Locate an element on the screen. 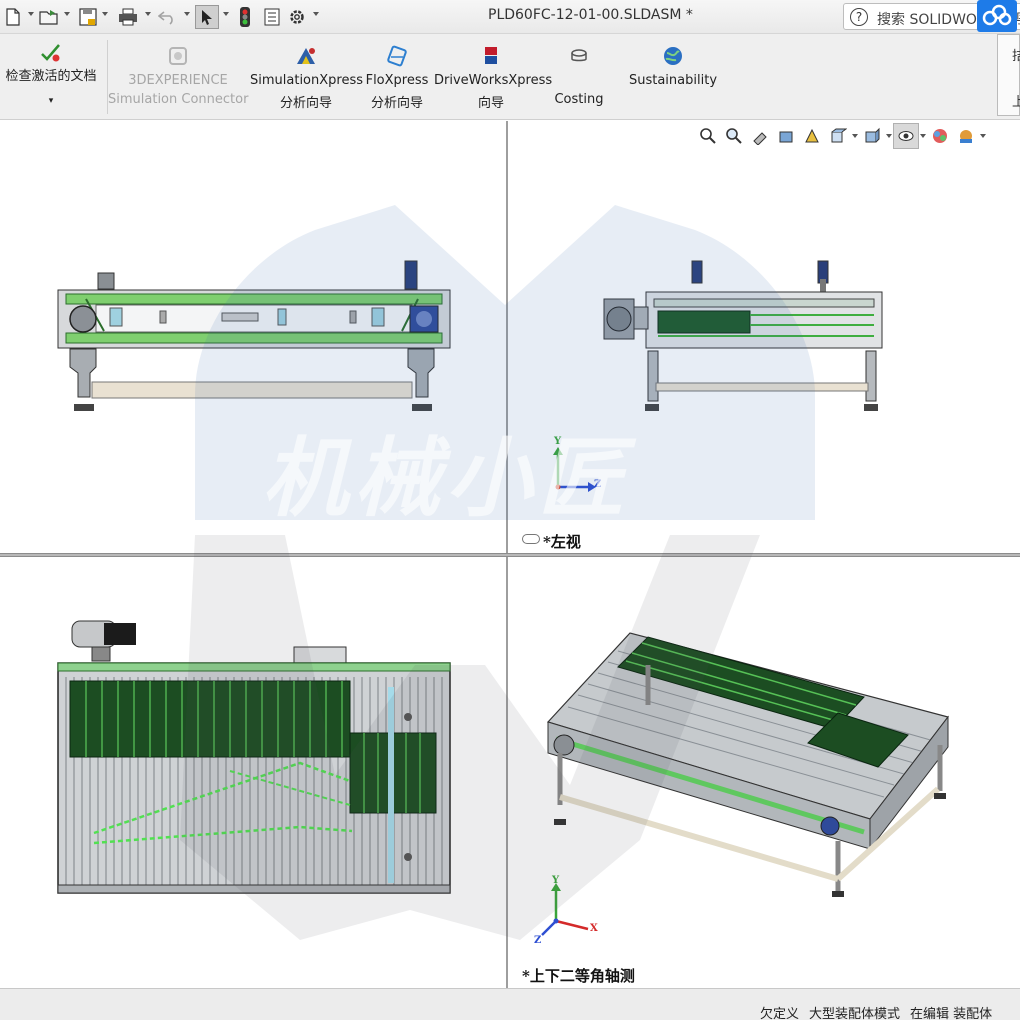  isometric-view-model is located at coordinates (745, 784).